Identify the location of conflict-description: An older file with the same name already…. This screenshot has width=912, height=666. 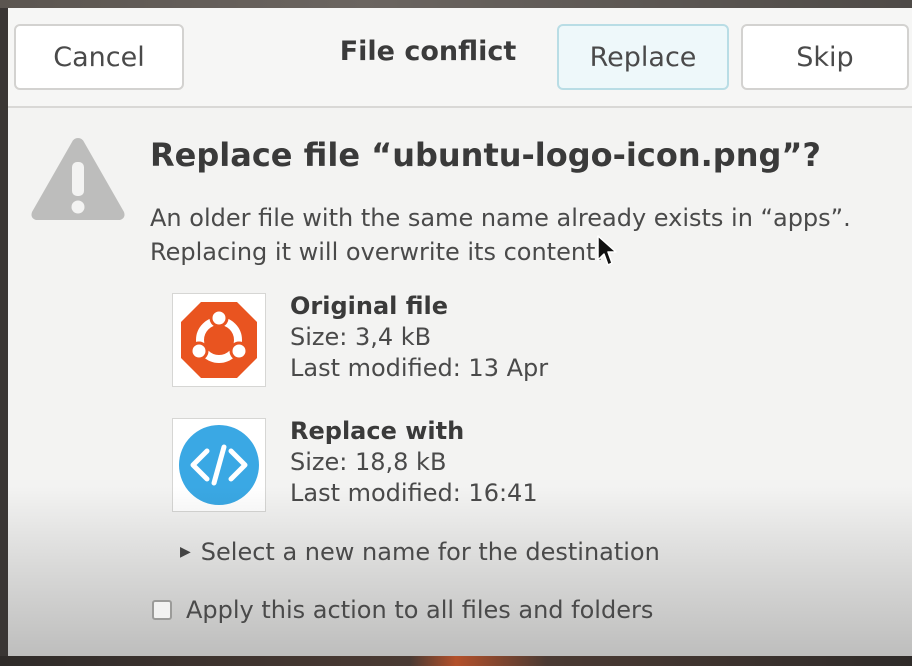
(525, 235).